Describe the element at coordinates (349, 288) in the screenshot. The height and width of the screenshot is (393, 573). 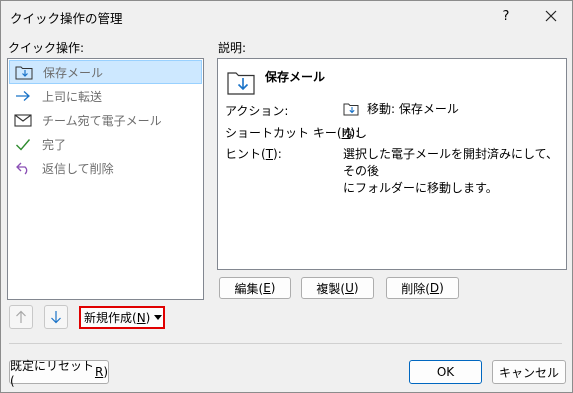
I see `duplicate-accesskey: U` at that location.